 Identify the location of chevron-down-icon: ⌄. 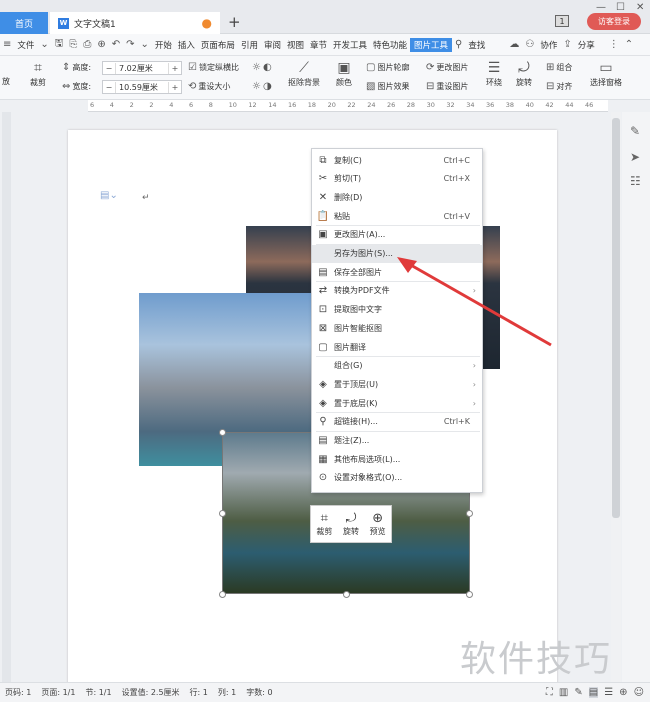
(44, 44).